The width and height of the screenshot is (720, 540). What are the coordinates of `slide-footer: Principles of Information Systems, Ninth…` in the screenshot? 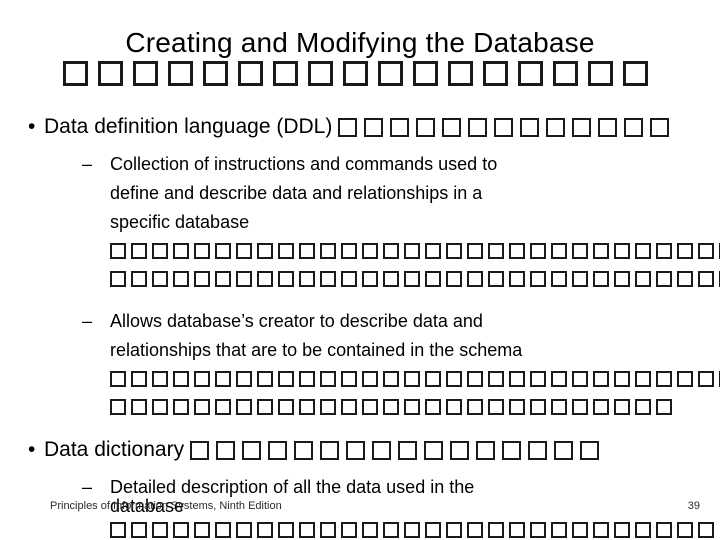 It's located at (360, 508).